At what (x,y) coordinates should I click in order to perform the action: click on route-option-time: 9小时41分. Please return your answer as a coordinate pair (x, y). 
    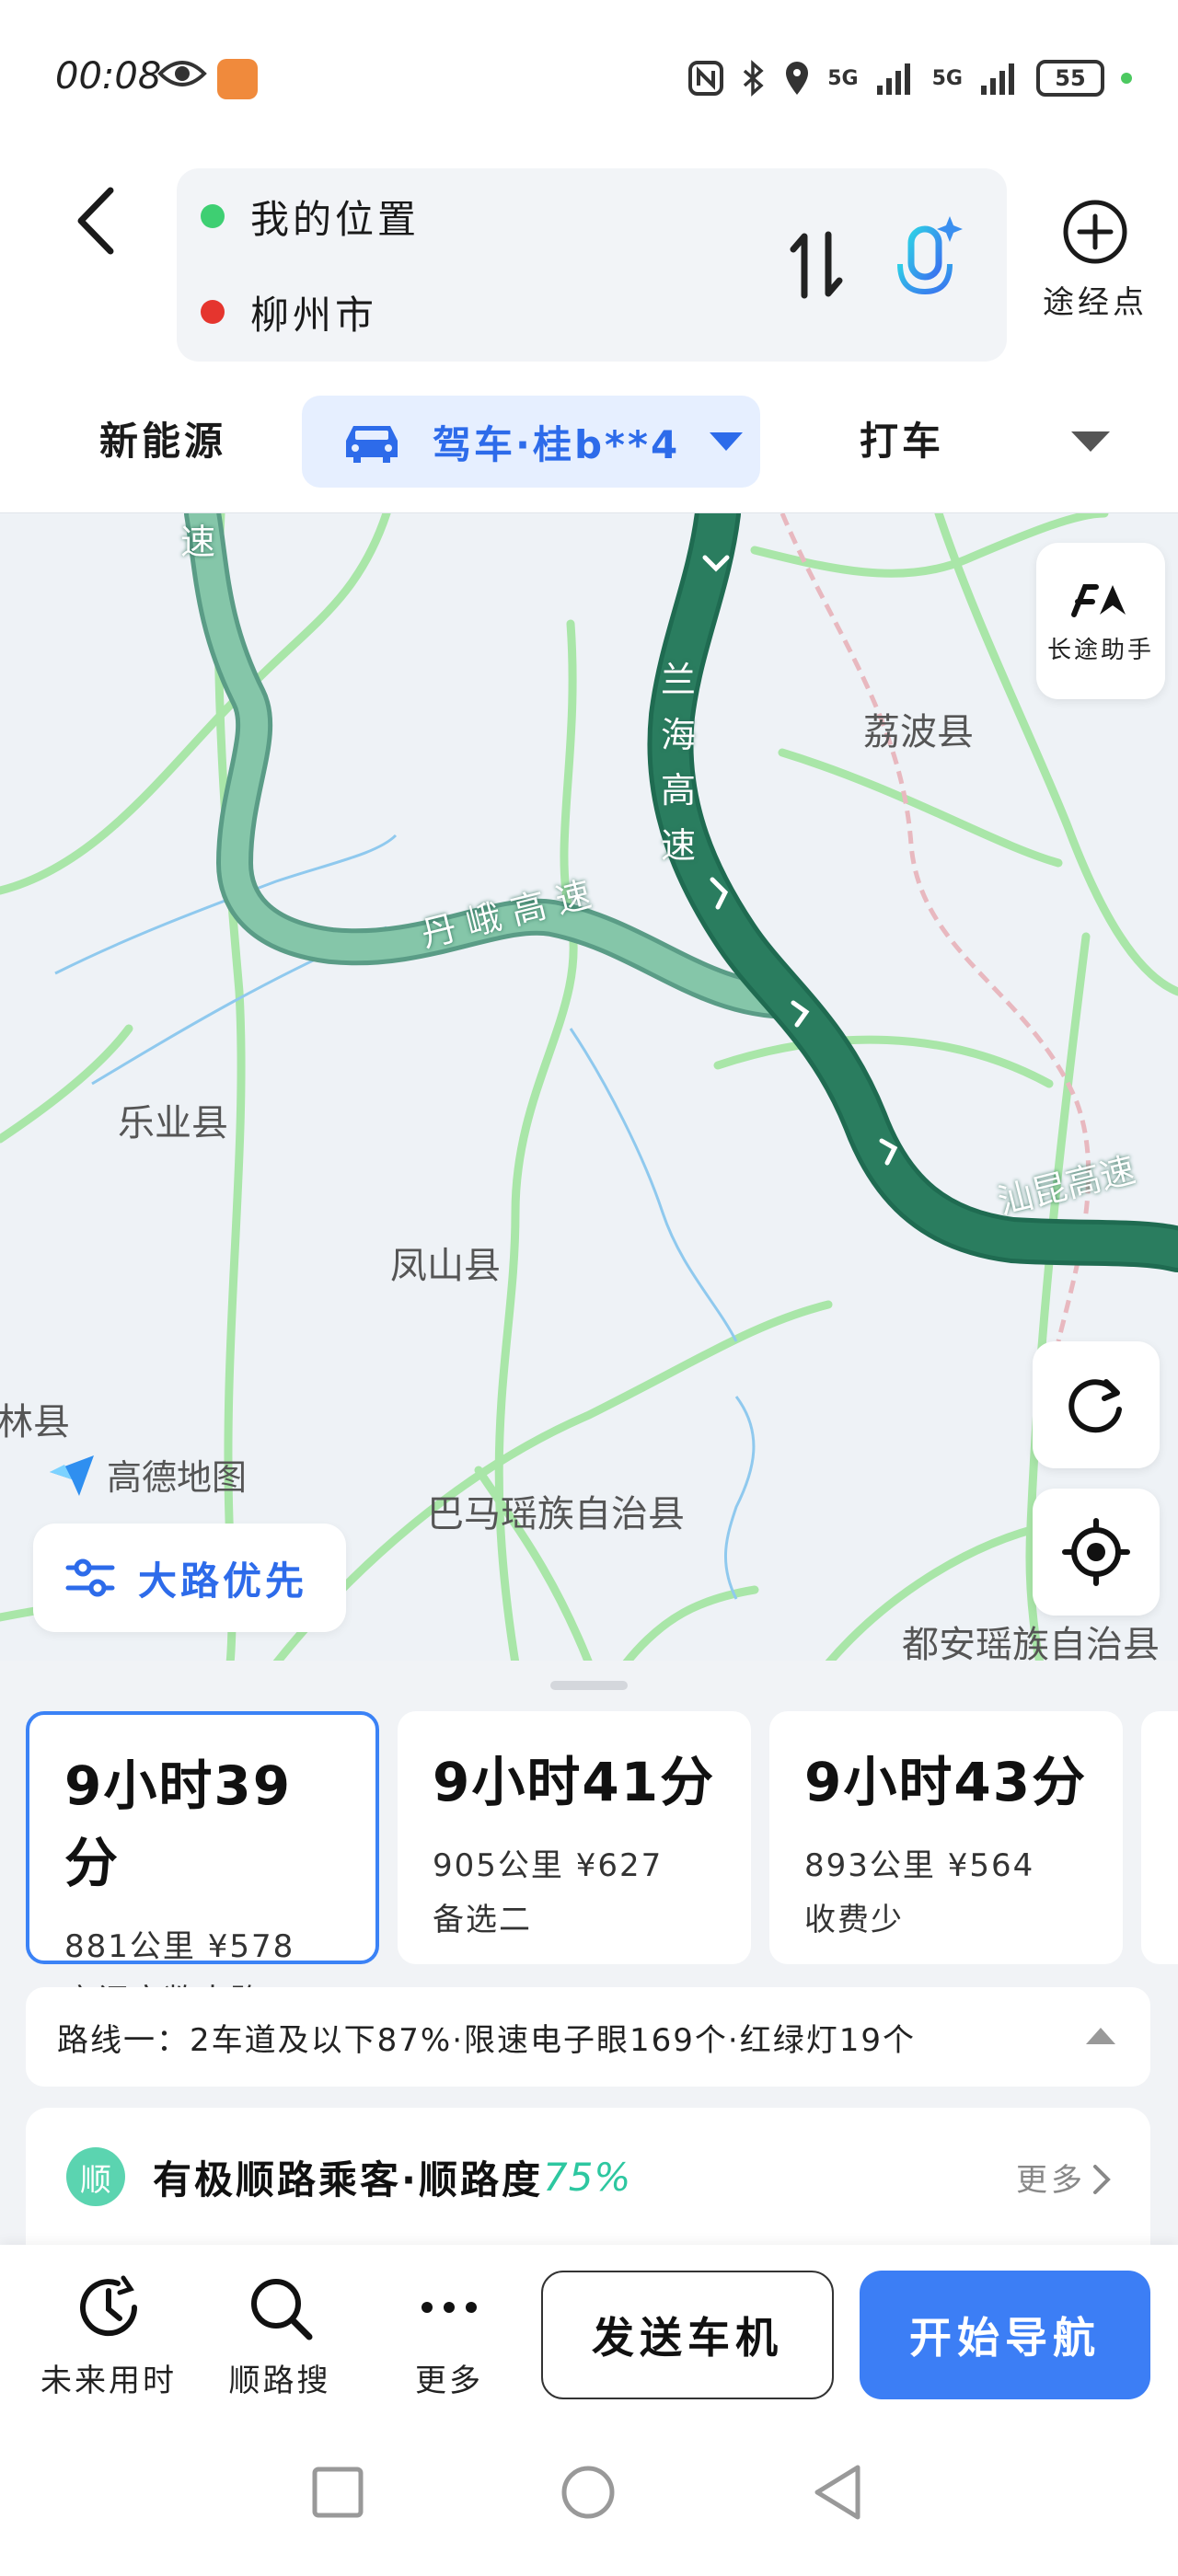
    Looking at the image, I should click on (574, 1782).